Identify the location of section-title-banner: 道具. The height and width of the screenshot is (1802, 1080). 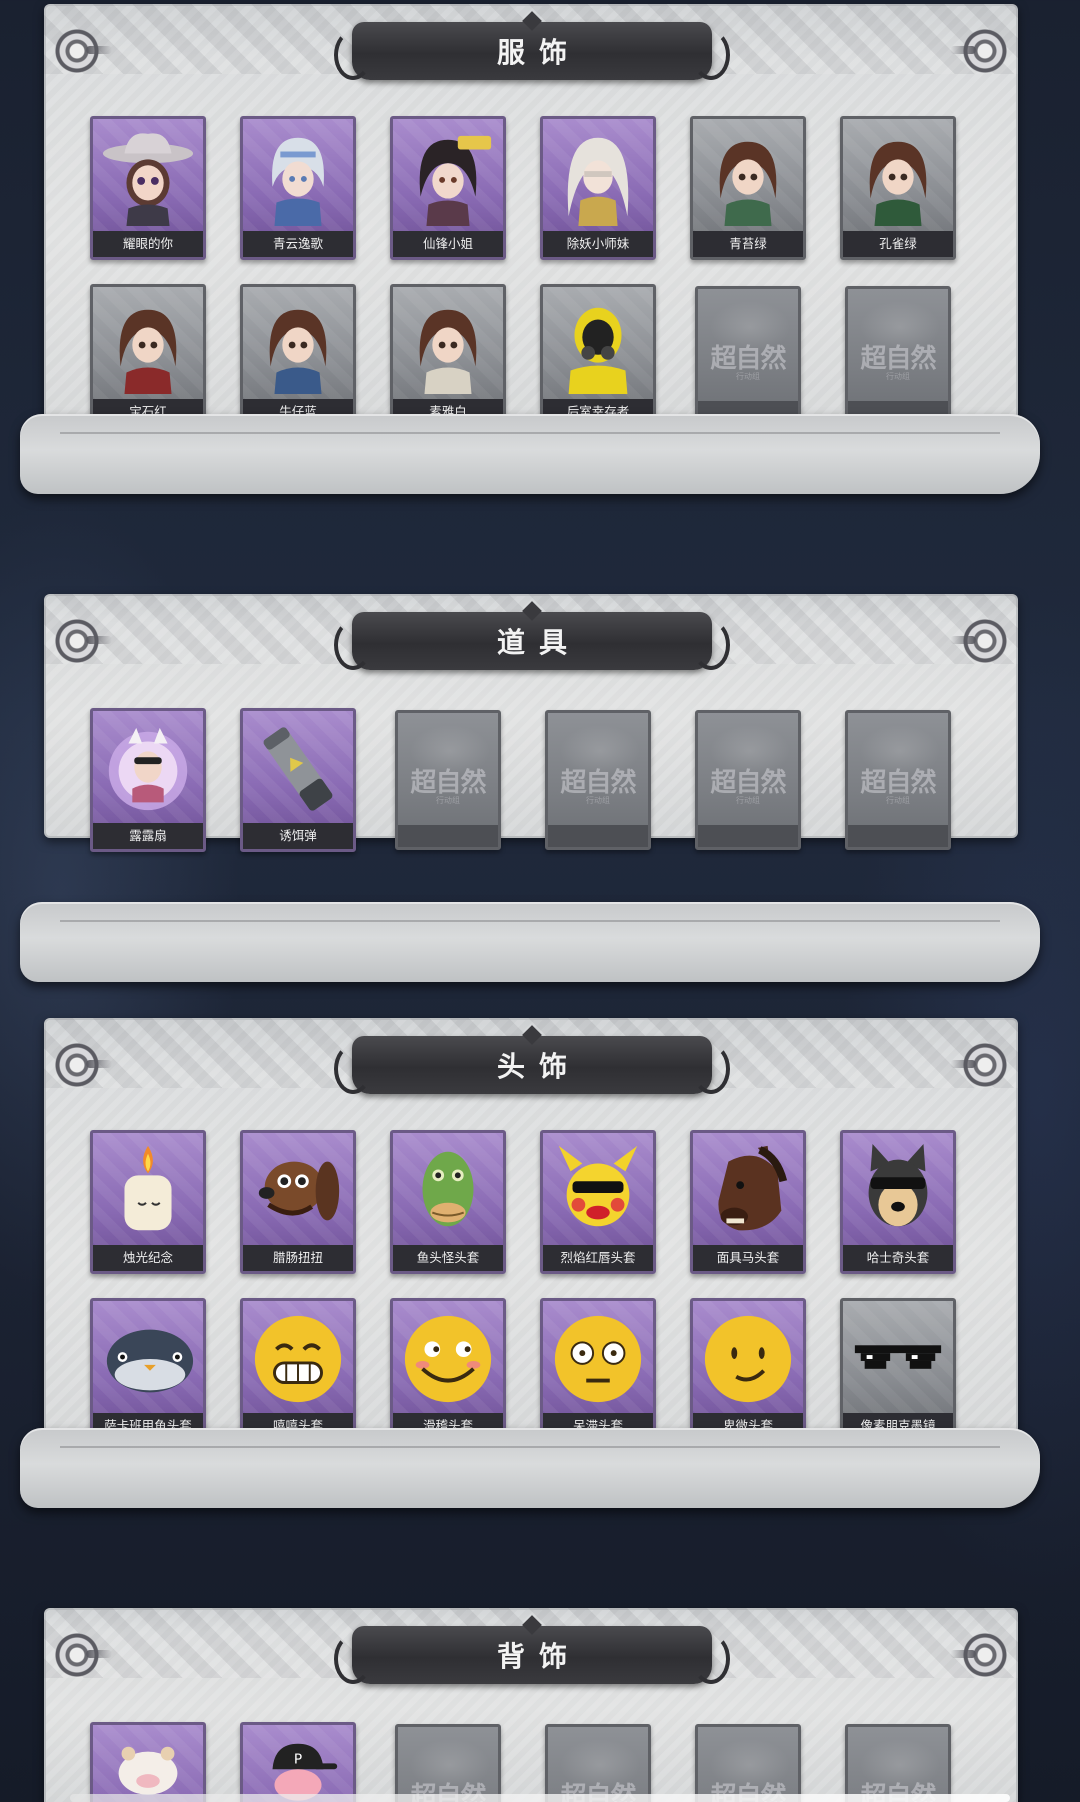
(532, 635).